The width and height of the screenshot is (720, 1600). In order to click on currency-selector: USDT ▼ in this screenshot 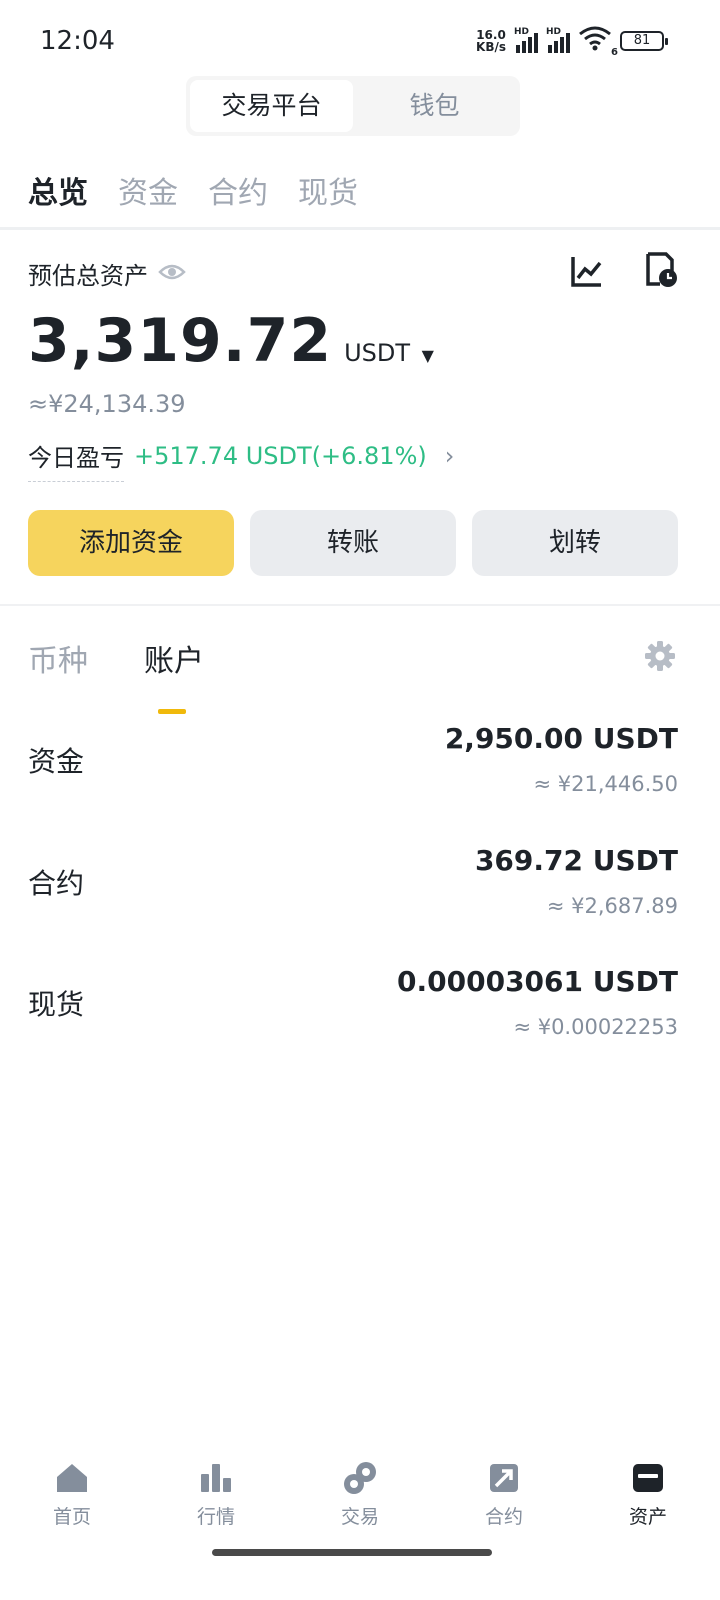, I will do `click(389, 353)`.